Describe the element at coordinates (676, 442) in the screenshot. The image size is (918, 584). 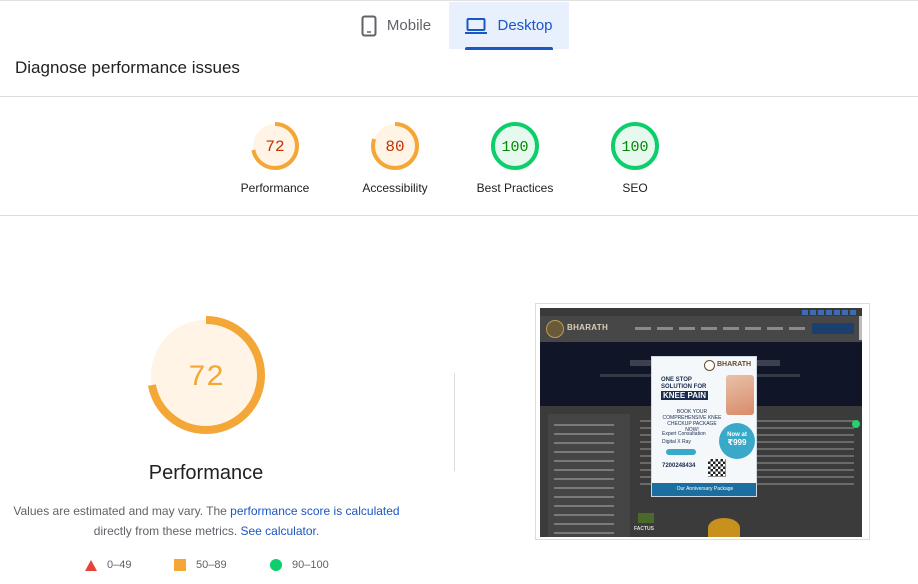
I see `popup-bullet: Digital X Ray` at that location.